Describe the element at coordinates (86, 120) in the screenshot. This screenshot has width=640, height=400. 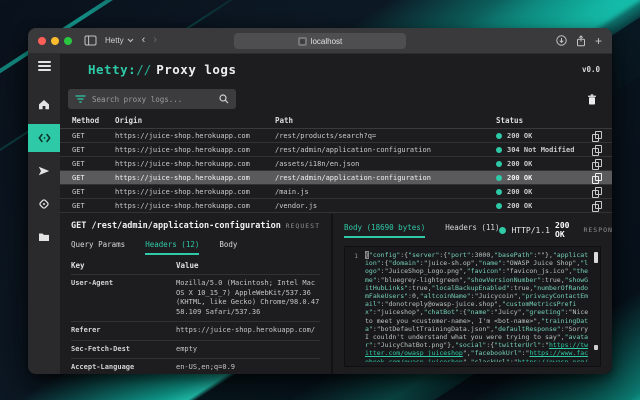
I see `column-method: Method` at that location.